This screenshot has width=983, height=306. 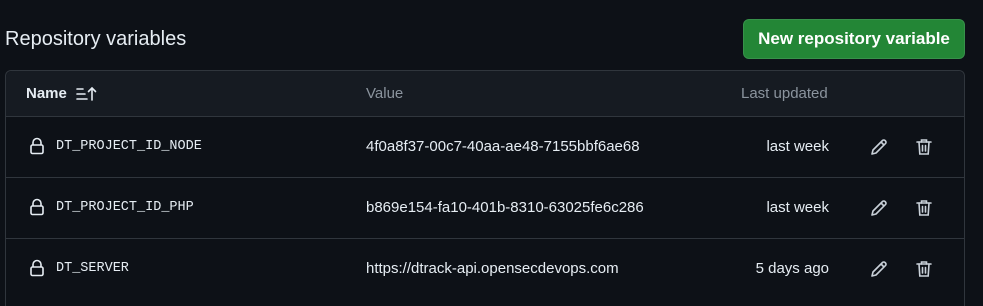 What do you see at coordinates (129, 146) in the screenshot?
I see `variable-name: DT_PROJECT_ID_NODE` at bounding box center [129, 146].